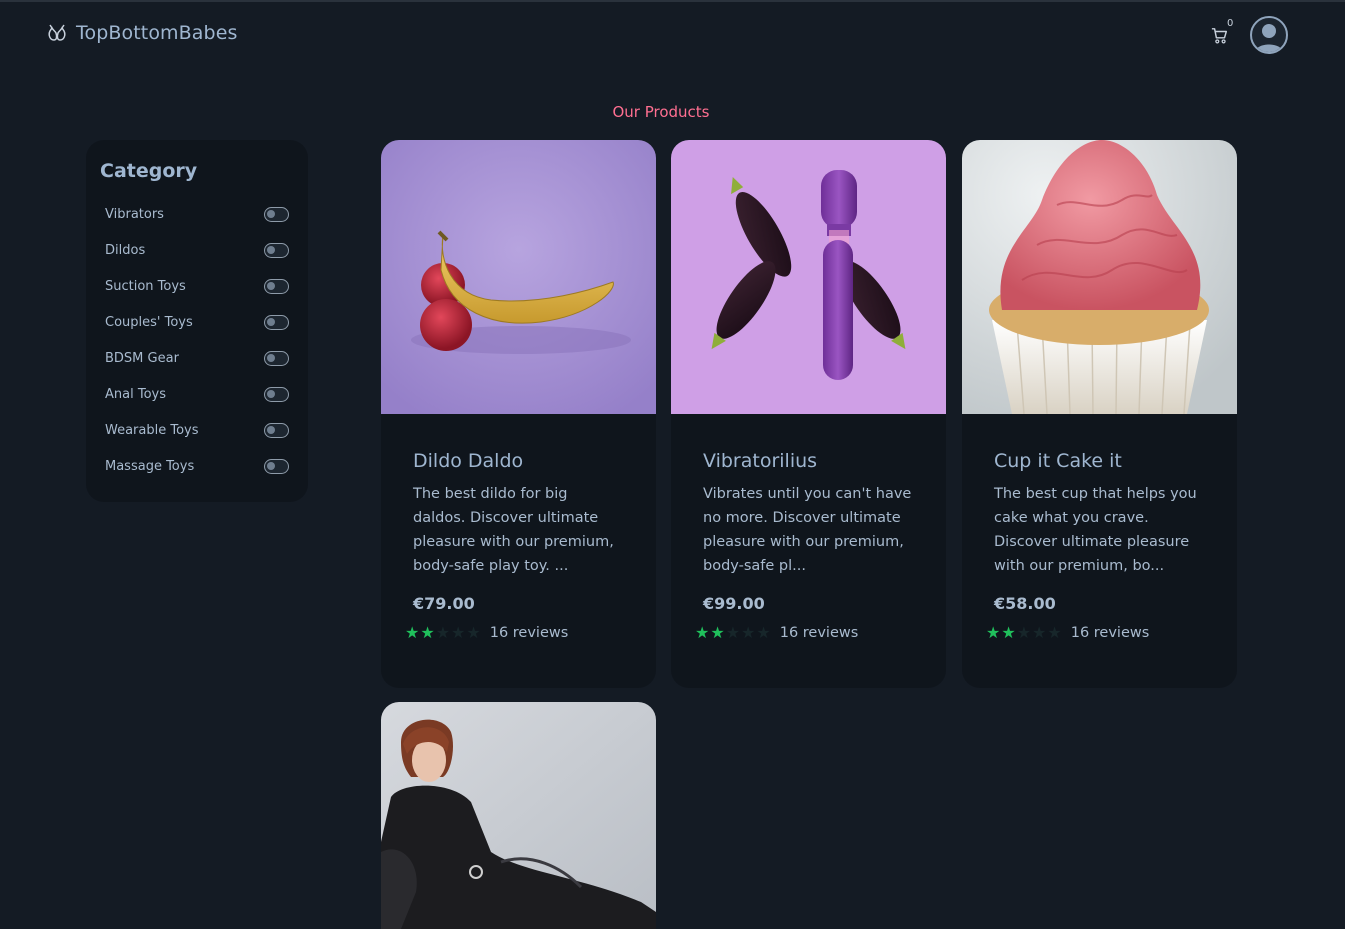 This screenshot has width=1345, height=929. What do you see at coordinates (152, 430) in the screenshot?
I see `category-label: Wearable Toys` at bounding box center [152, 430].